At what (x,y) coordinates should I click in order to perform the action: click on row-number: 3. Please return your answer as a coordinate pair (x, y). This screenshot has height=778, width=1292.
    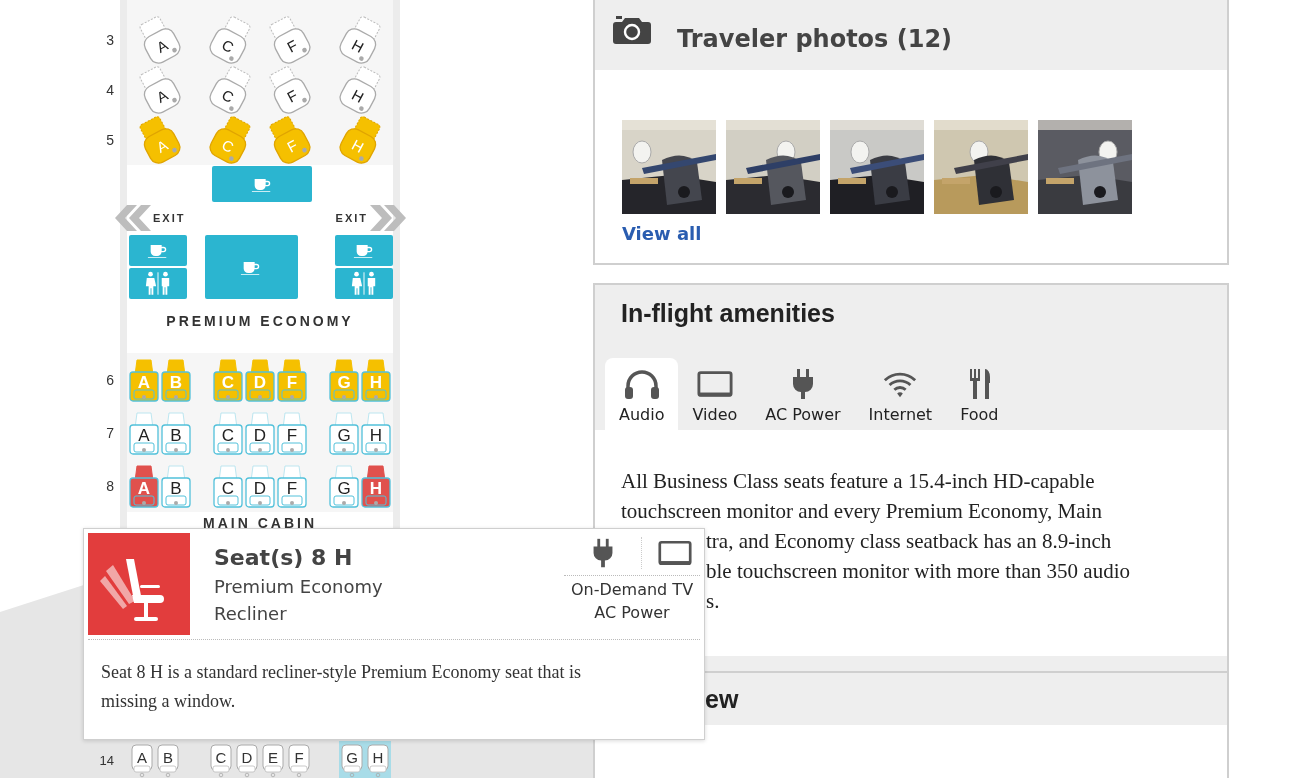
    Looking at the image, I should click on (110, 40).